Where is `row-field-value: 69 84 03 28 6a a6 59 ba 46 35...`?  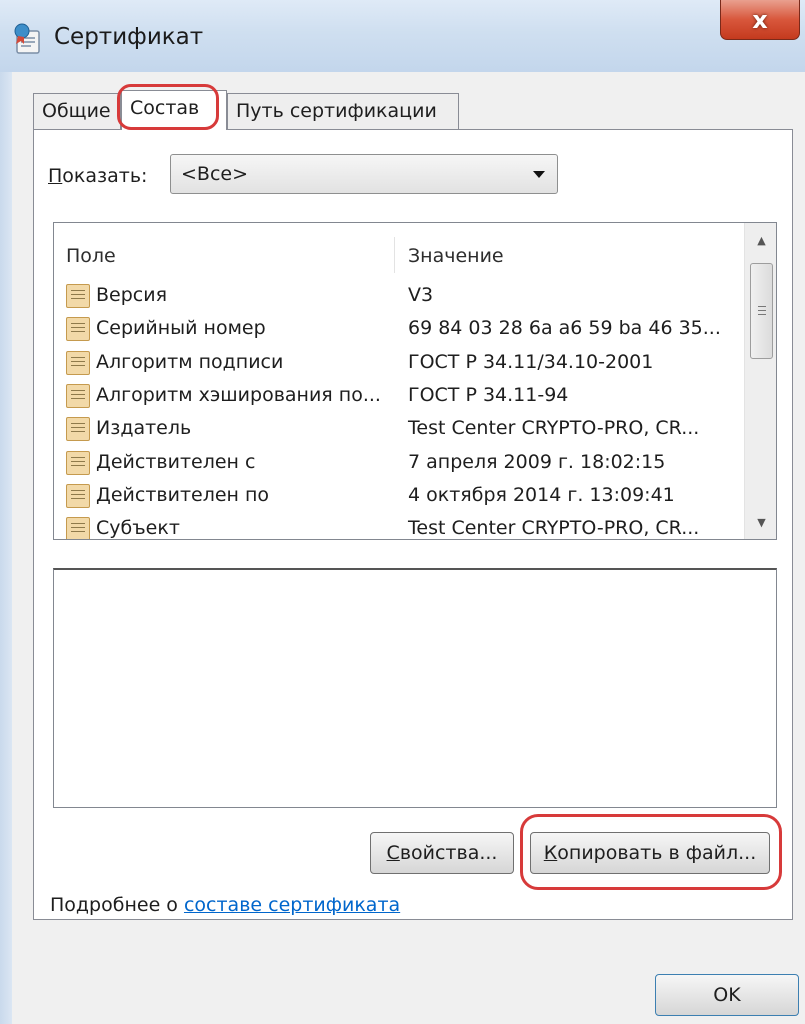
row-field-value: 69 84 03 28 6a a6 59 ba 46 35... is located at coordinates (564, 328).